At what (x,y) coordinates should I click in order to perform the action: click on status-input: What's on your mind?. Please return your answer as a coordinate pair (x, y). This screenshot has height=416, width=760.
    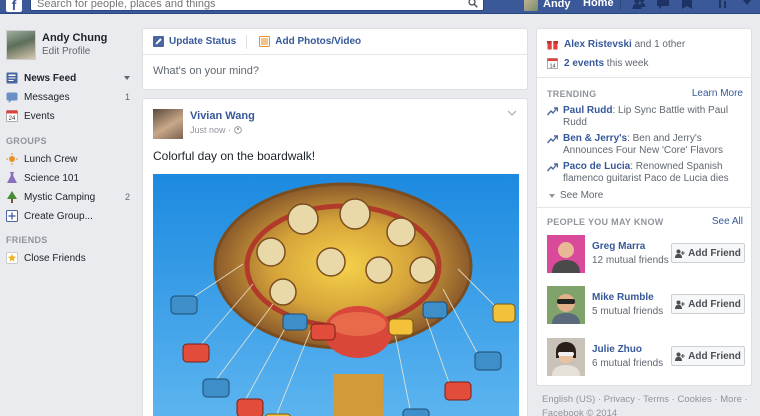
    Looking at the image, I should click on (335, 71).